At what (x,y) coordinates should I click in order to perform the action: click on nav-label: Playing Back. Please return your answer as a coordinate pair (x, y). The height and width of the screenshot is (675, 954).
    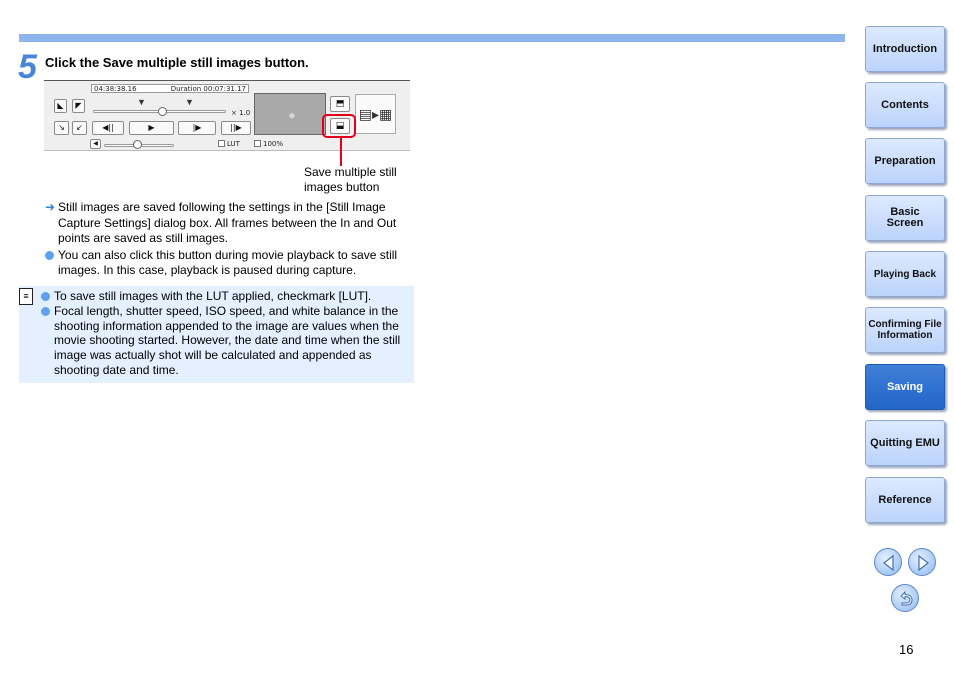
    Looking at the image, I should click on (905, 274).